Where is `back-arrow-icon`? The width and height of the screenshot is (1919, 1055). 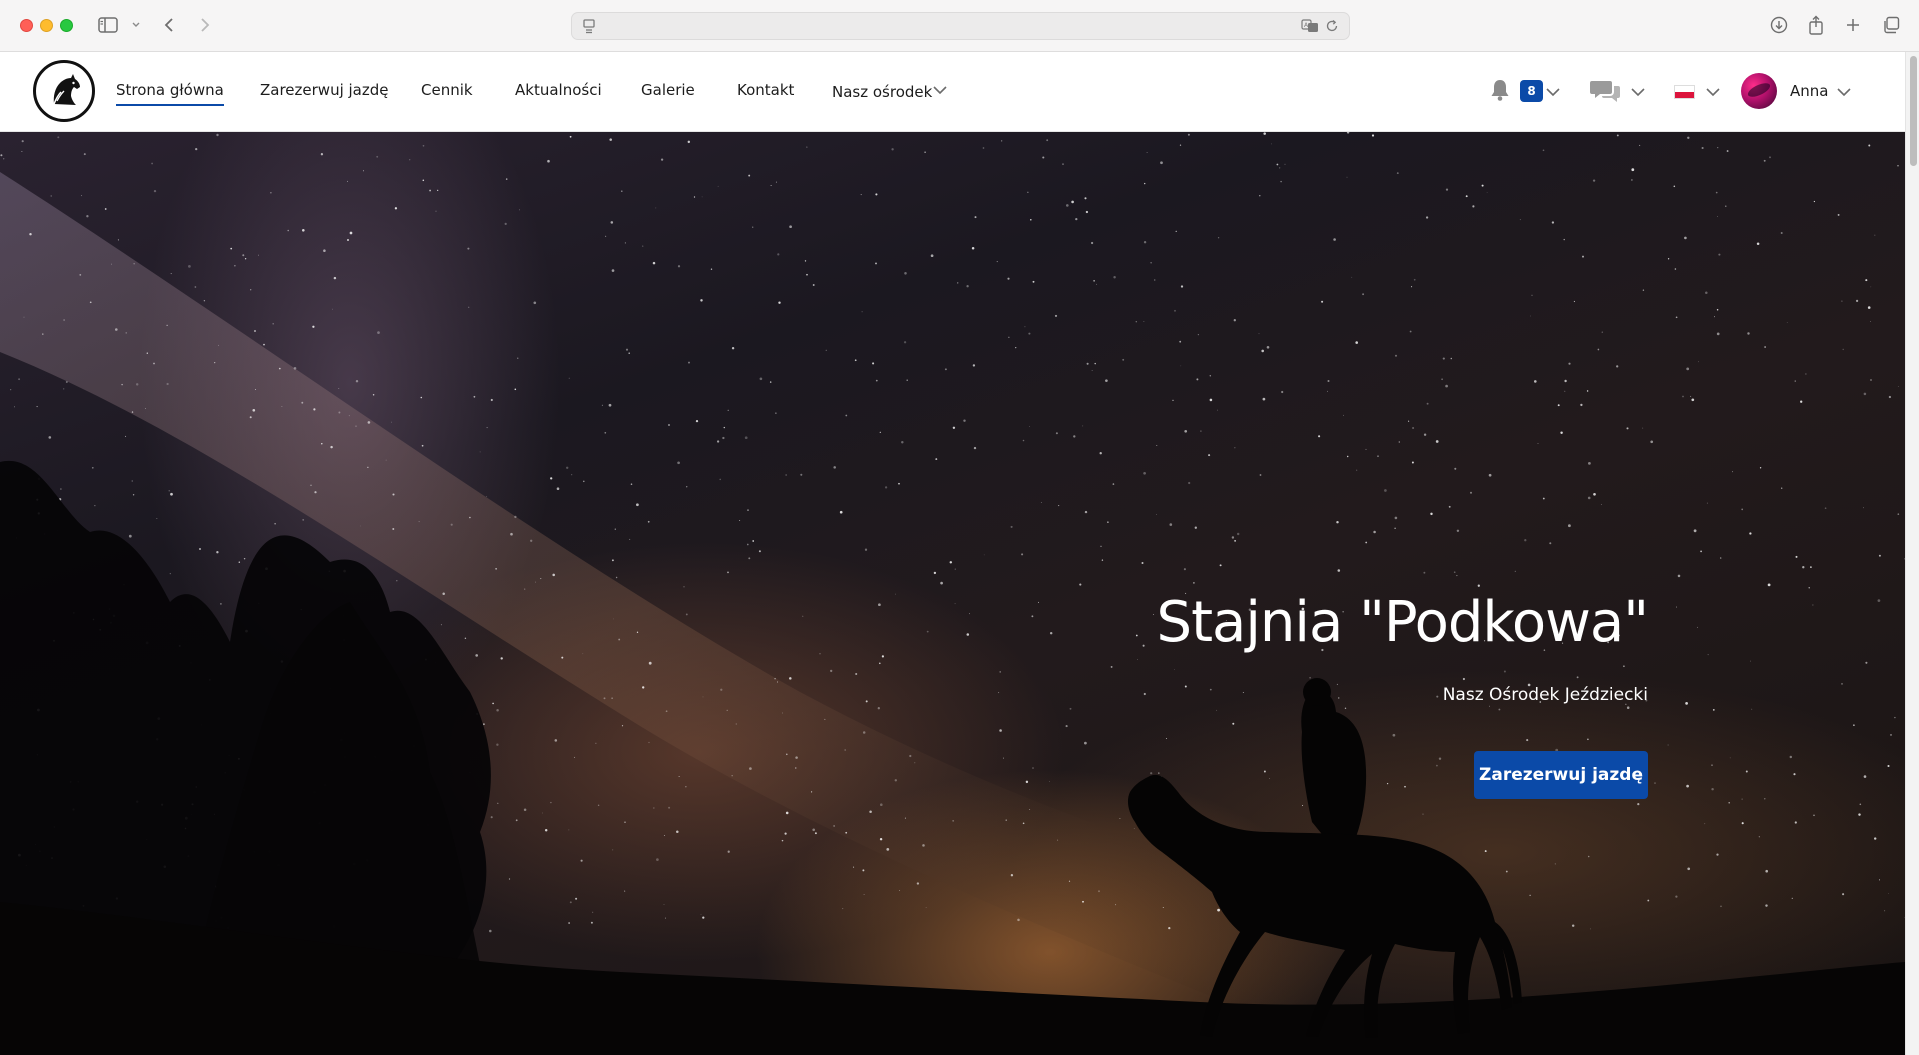 back-arrow-icon is located at coordinates (169, 25).